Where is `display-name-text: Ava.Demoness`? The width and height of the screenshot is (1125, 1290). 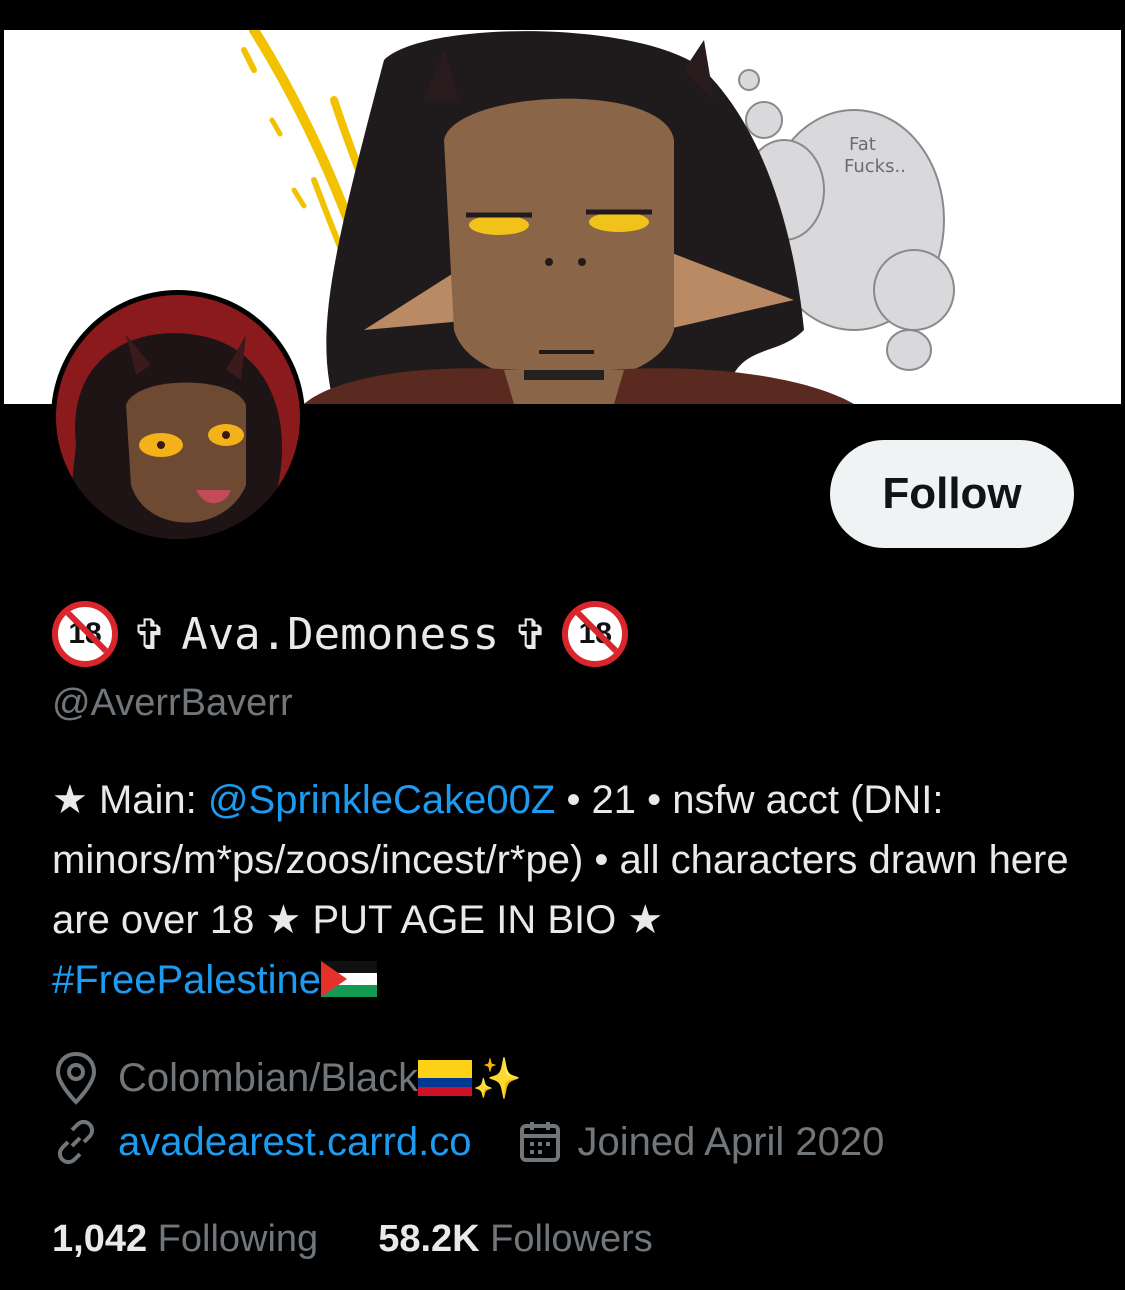 display-name-text: Ava.Demoness is located at coordinates (340, 634).